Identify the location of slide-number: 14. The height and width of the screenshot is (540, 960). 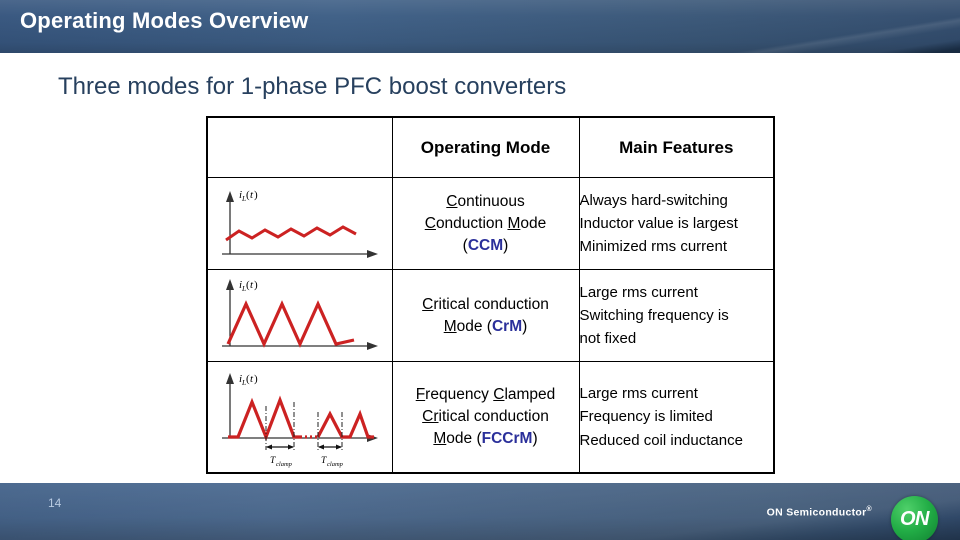
(55, 503).